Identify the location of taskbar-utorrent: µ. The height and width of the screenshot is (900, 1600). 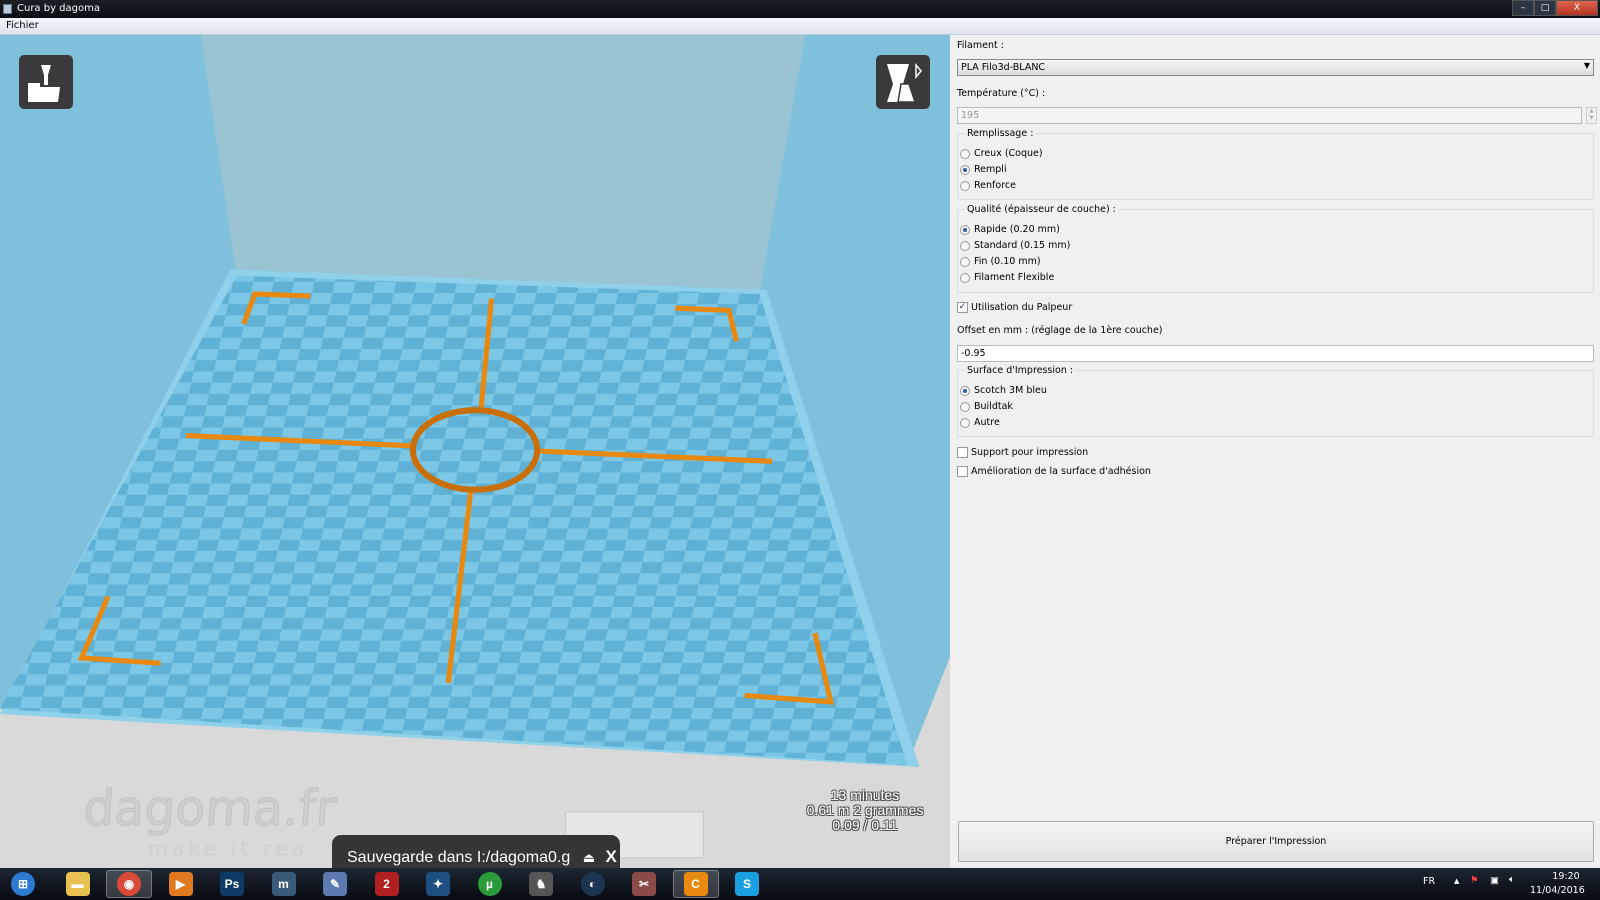
(490, 884).